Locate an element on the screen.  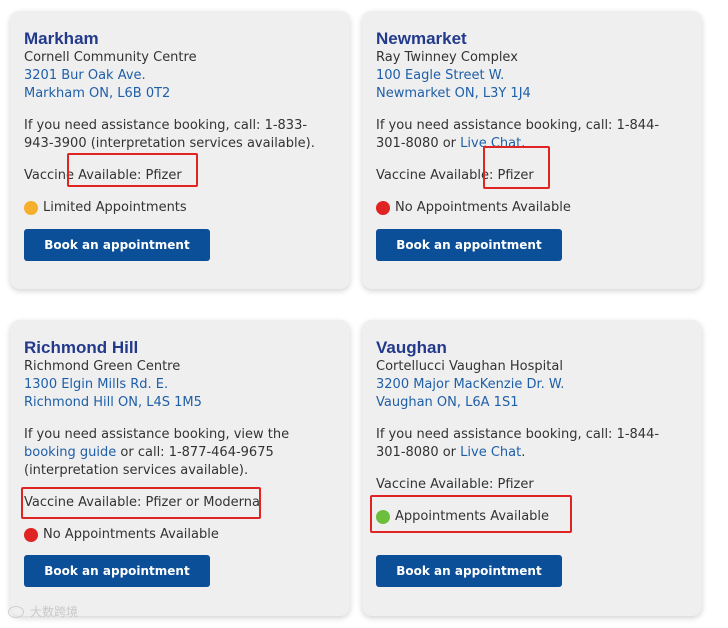
clinic-city-title: Richmond Hill is located at coordinates (81, 347).